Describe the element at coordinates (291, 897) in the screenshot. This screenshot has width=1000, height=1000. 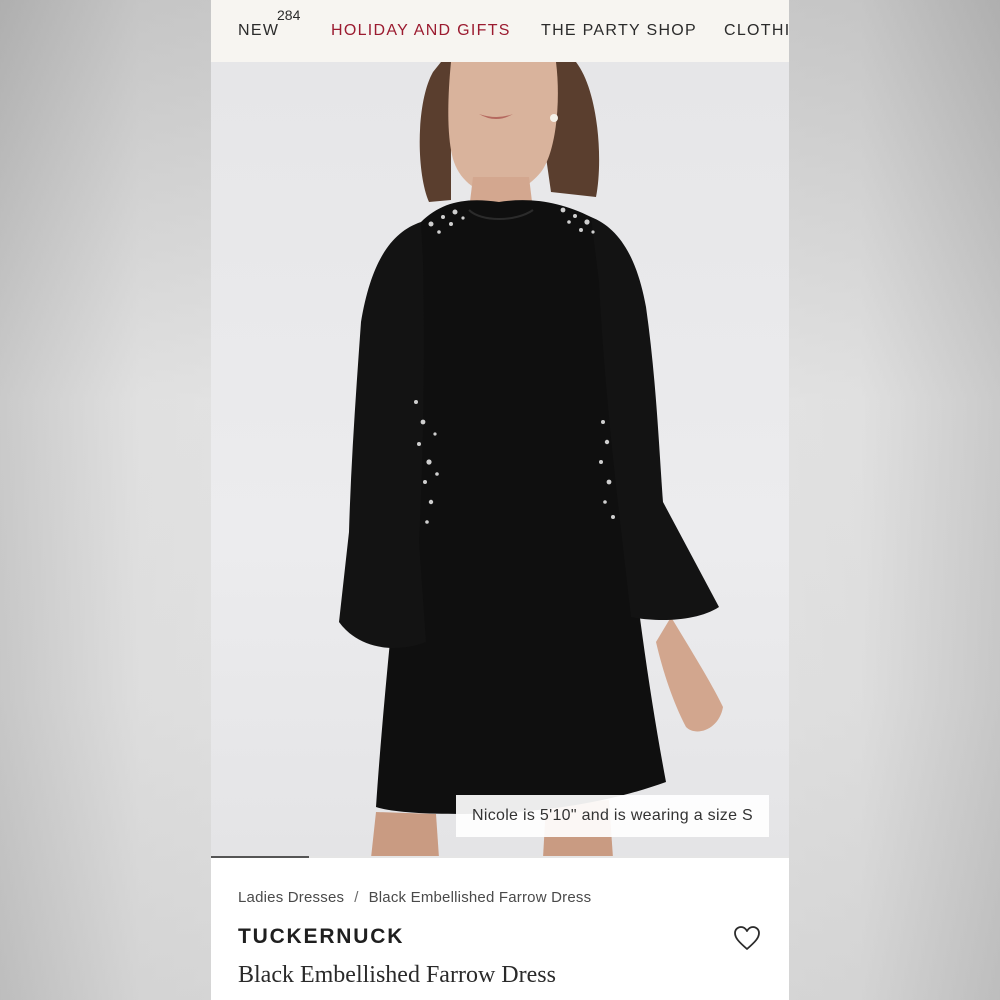
I see `breadcrumb-ladies-dresses: Ladies Dresses` at that location.